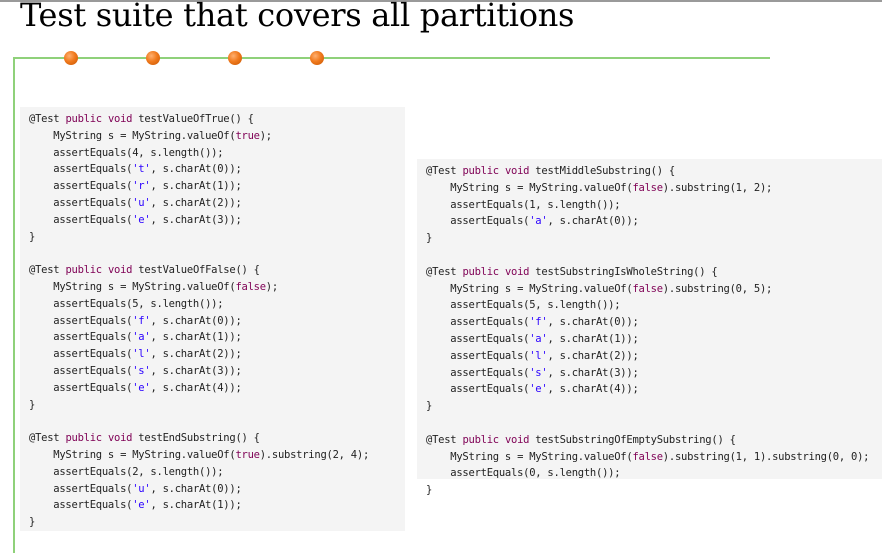 The height and width of the screenshot is (553, 882). Describe the element at coordinates (632, 439) in the screenshot. I see `code-text: testSubstringOfEmptySubstring() {` at that location.